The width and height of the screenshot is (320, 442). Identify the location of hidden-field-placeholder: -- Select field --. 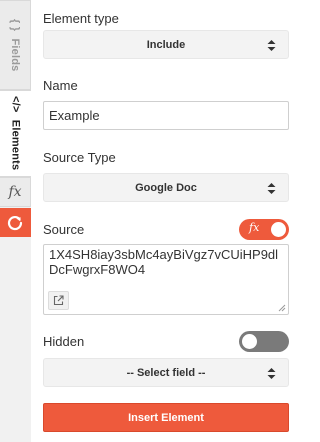
(166, 372).